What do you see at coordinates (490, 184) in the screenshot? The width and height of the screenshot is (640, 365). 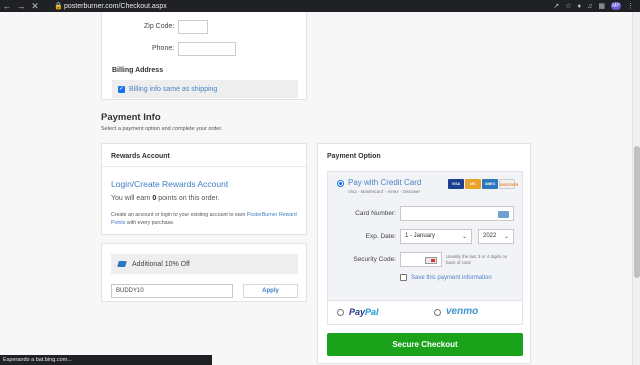 I see `amex-icon: AMEX` at bounding box center [490, 184].